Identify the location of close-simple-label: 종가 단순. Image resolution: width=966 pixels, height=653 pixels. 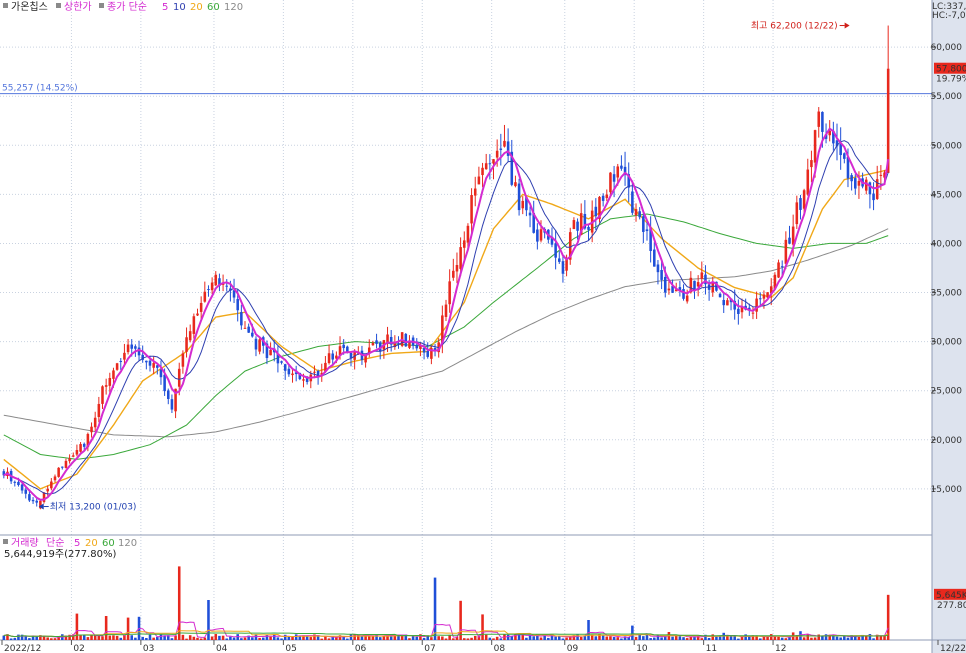
(127, 7).